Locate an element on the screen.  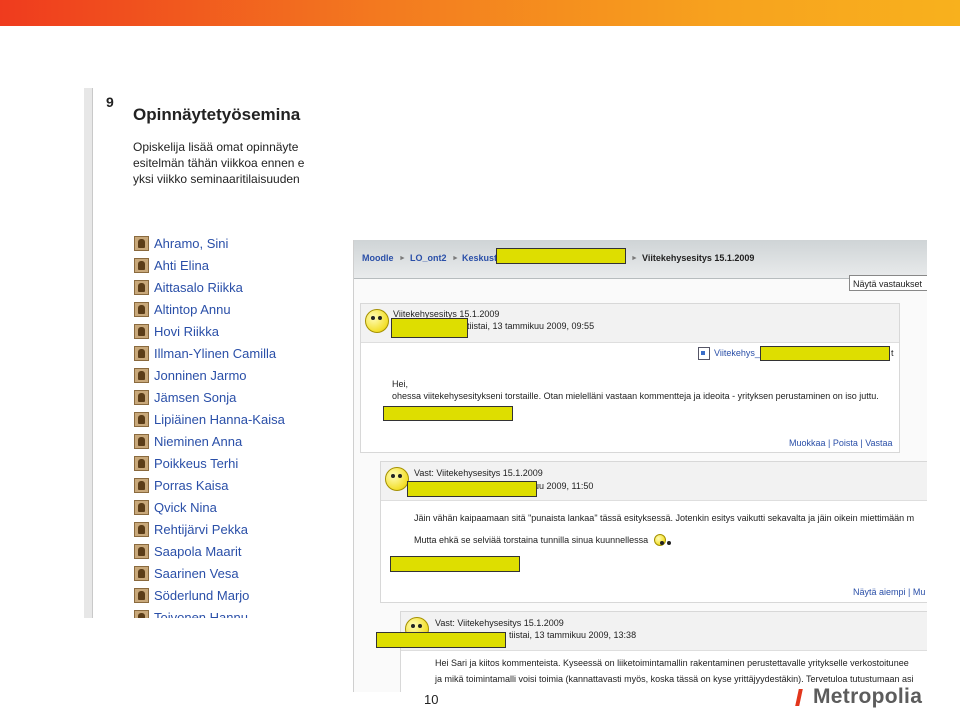
list-item: Lipiäinen Hanna-Kaisa is located at coordinates (209, 419).